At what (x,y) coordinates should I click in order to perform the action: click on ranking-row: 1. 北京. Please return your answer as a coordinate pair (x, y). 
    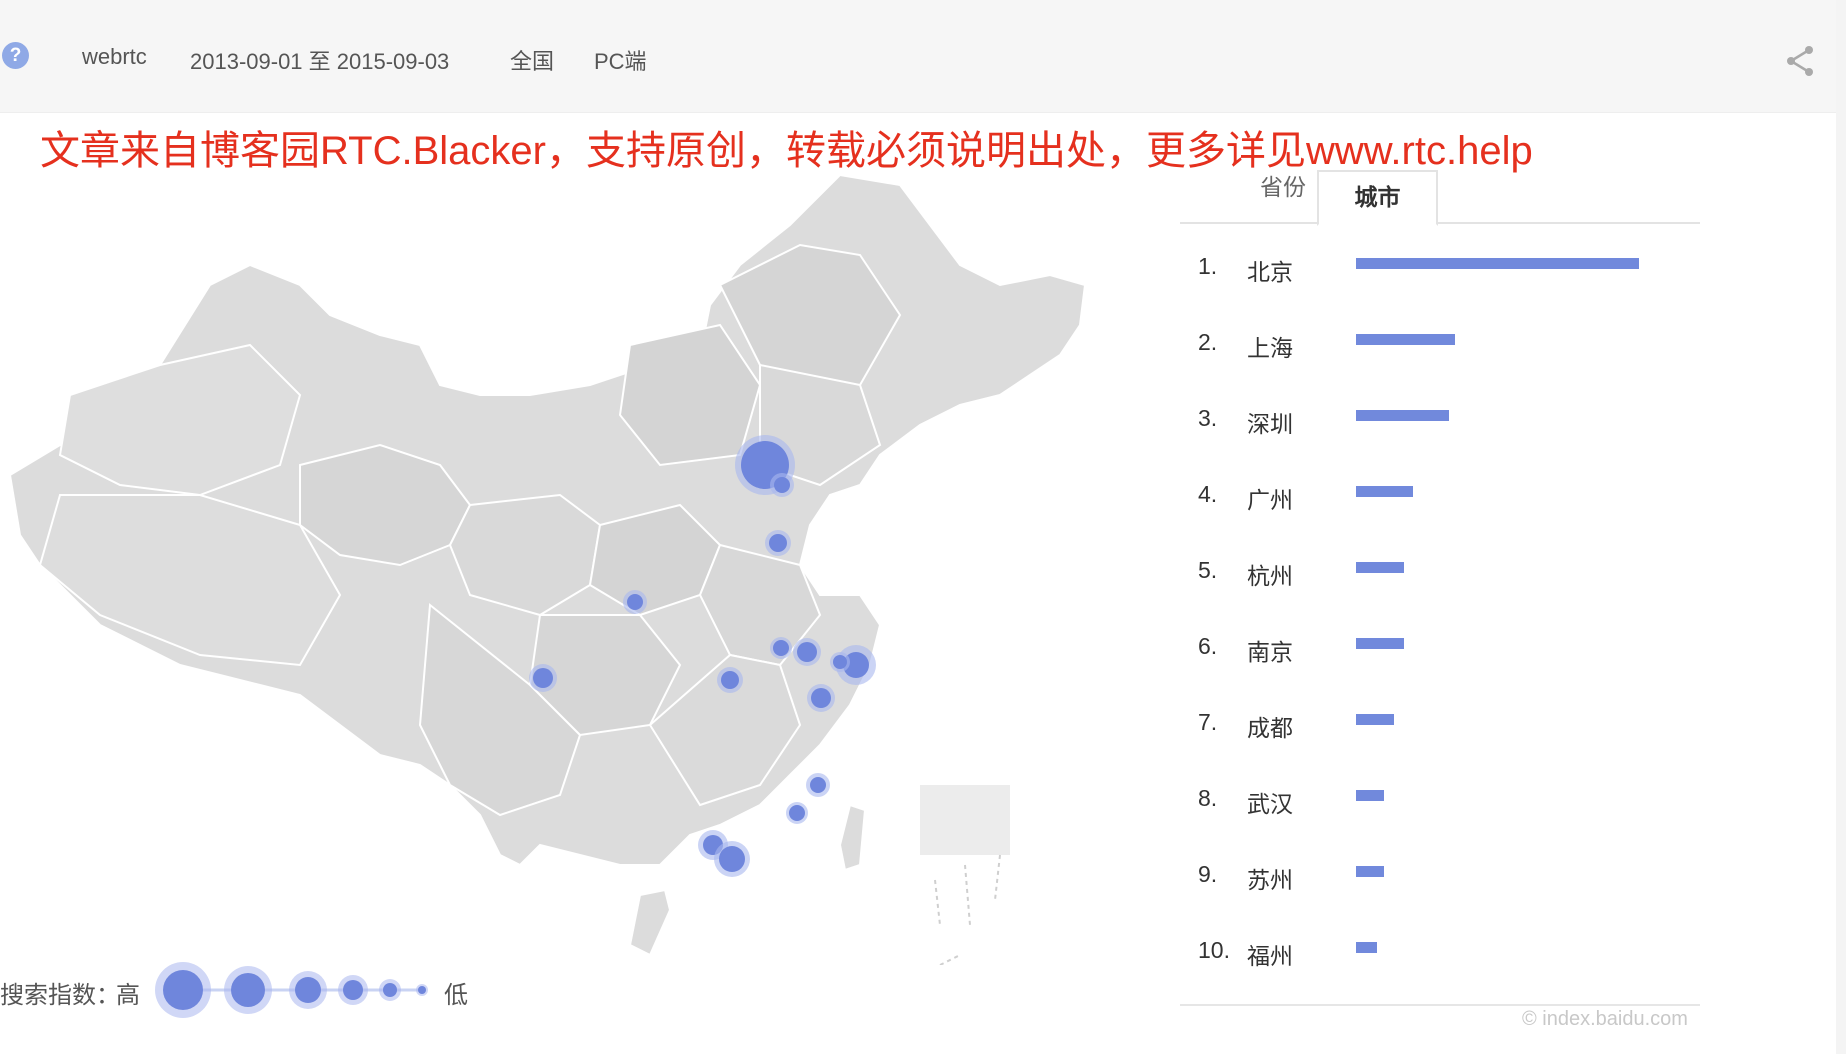
    Looking at the image, I should click on (1440, 265).